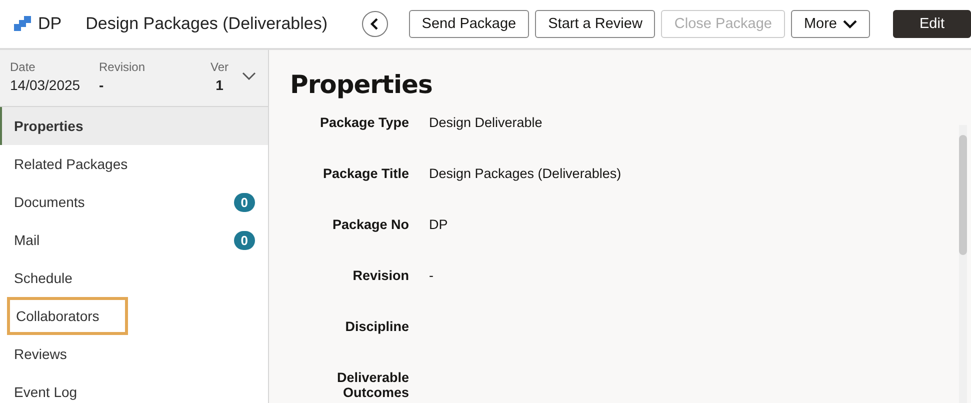  Describe the element at coordinates (376, 327) in the screenshot. I see `field-label: Discipline` at that location.